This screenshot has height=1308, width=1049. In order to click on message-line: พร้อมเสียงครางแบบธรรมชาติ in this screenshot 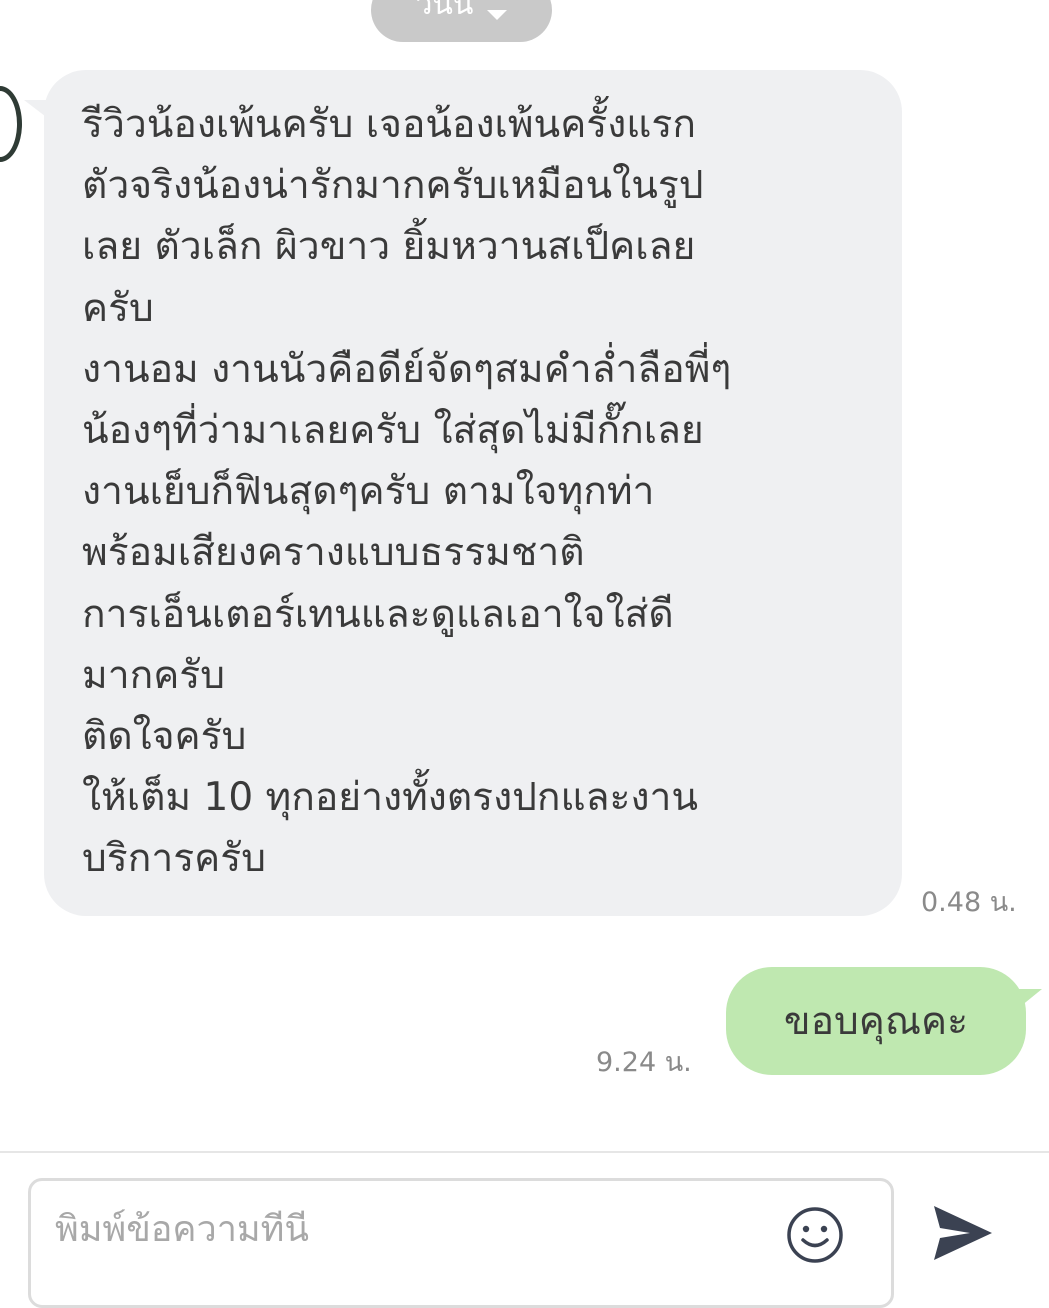, I will do `click(333, 553)`.